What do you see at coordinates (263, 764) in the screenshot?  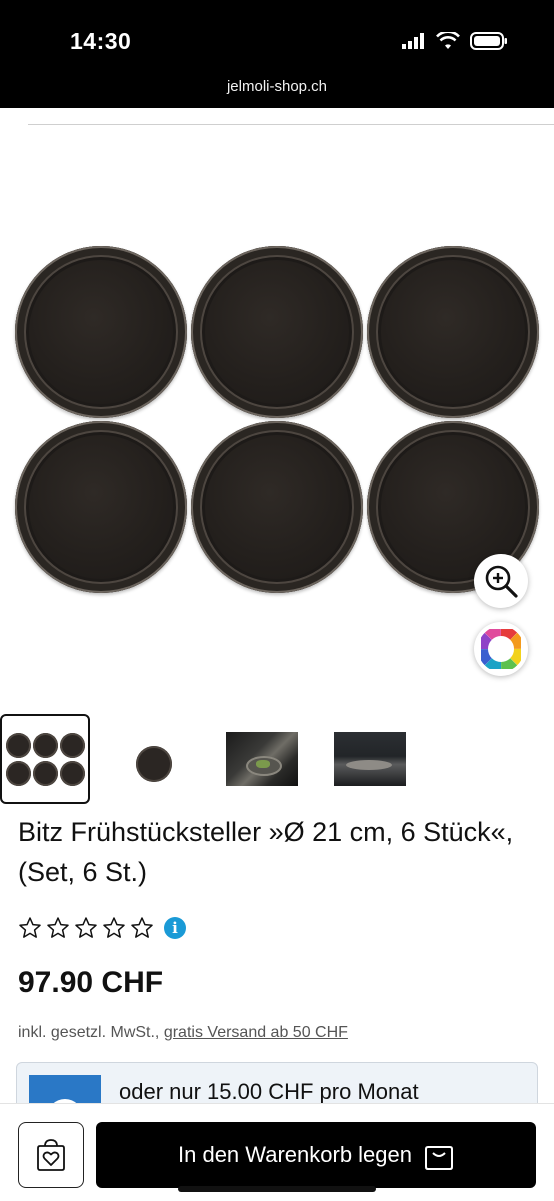 I see `thumb-garnish` at bounding box center [263, 764].